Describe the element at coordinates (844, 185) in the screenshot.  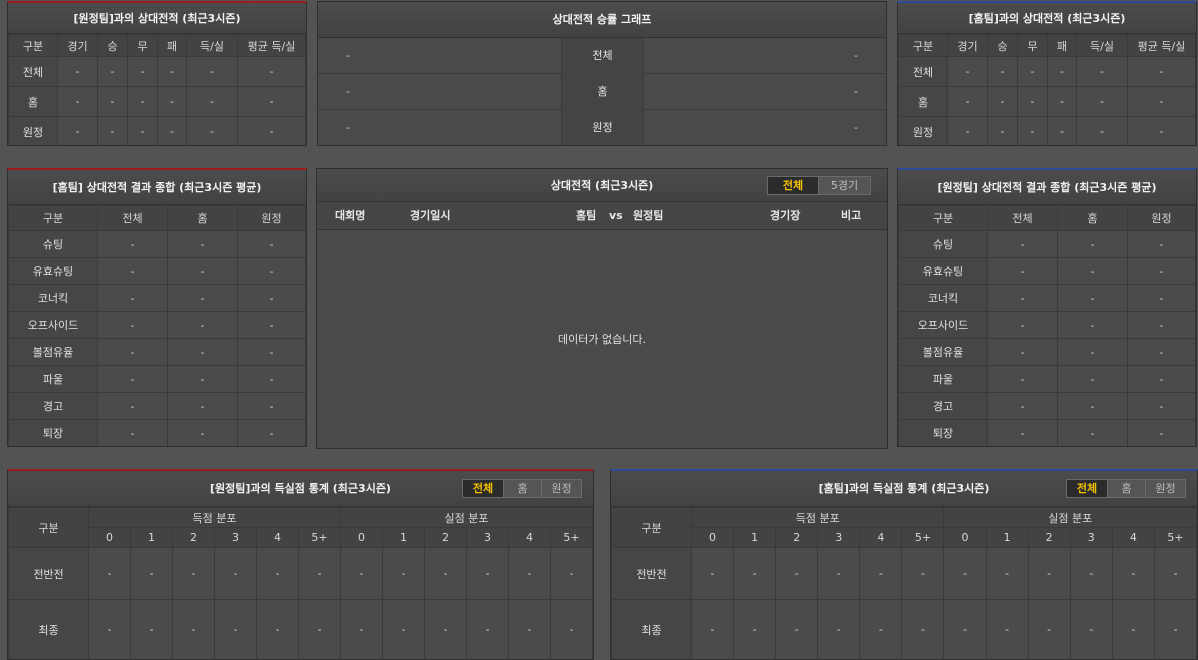
I see `tab-5-games: 5경기` at that location.